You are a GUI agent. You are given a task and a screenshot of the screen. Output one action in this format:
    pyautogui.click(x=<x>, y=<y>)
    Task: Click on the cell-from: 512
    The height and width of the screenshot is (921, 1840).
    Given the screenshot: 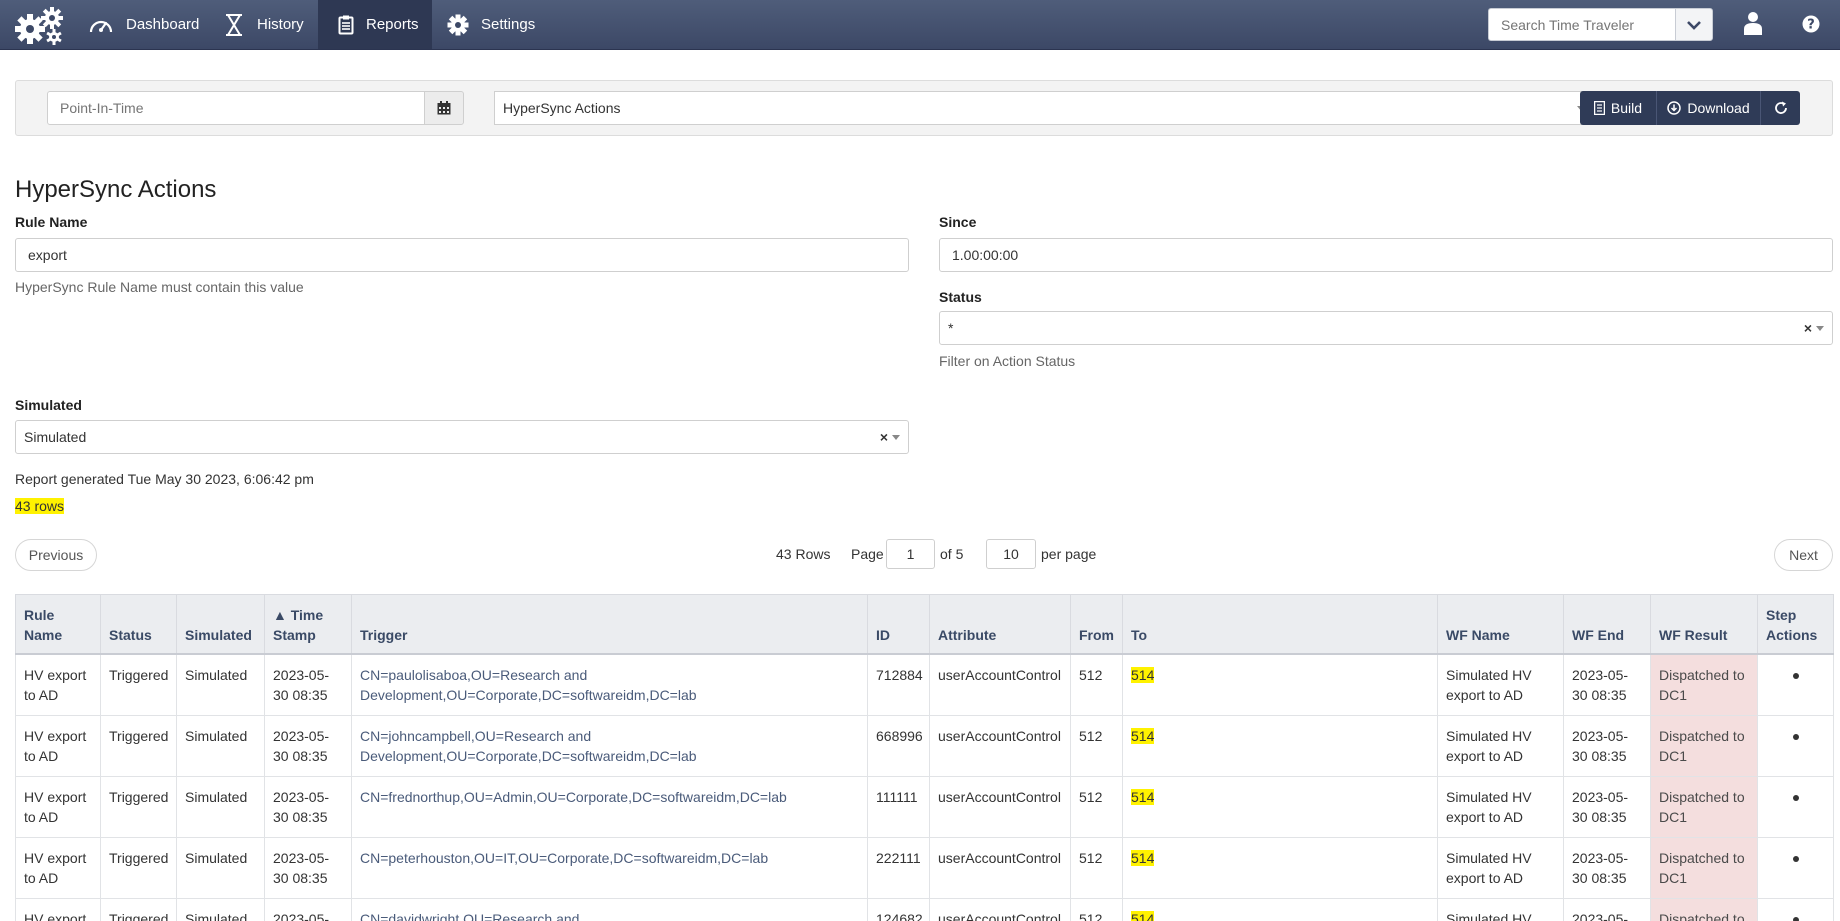 What is the action you would take?
    pyautogui.click(x=1096, y=909)
    